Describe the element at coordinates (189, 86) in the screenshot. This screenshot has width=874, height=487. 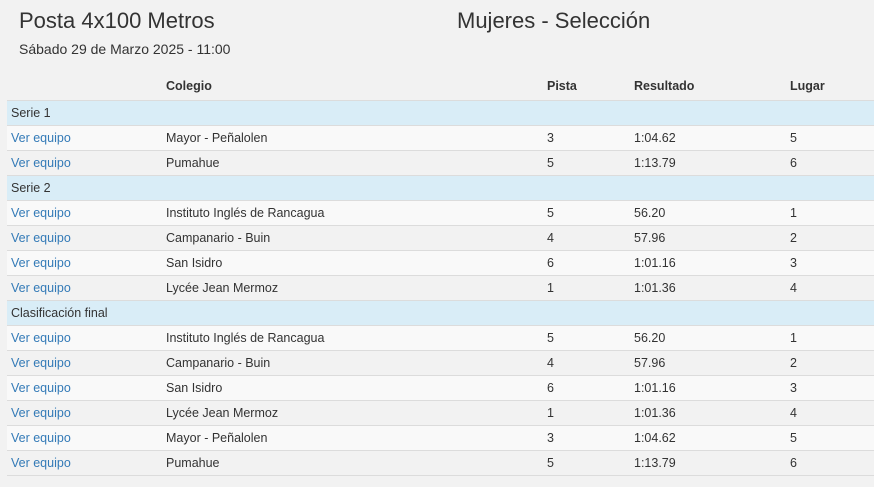
I see `header-colegio: Colegio` at that location.